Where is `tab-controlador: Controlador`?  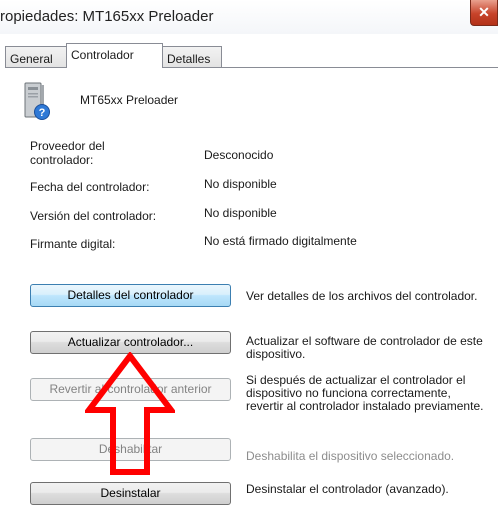
tab-controlador: Controlador is located at coordinates (114, 55).